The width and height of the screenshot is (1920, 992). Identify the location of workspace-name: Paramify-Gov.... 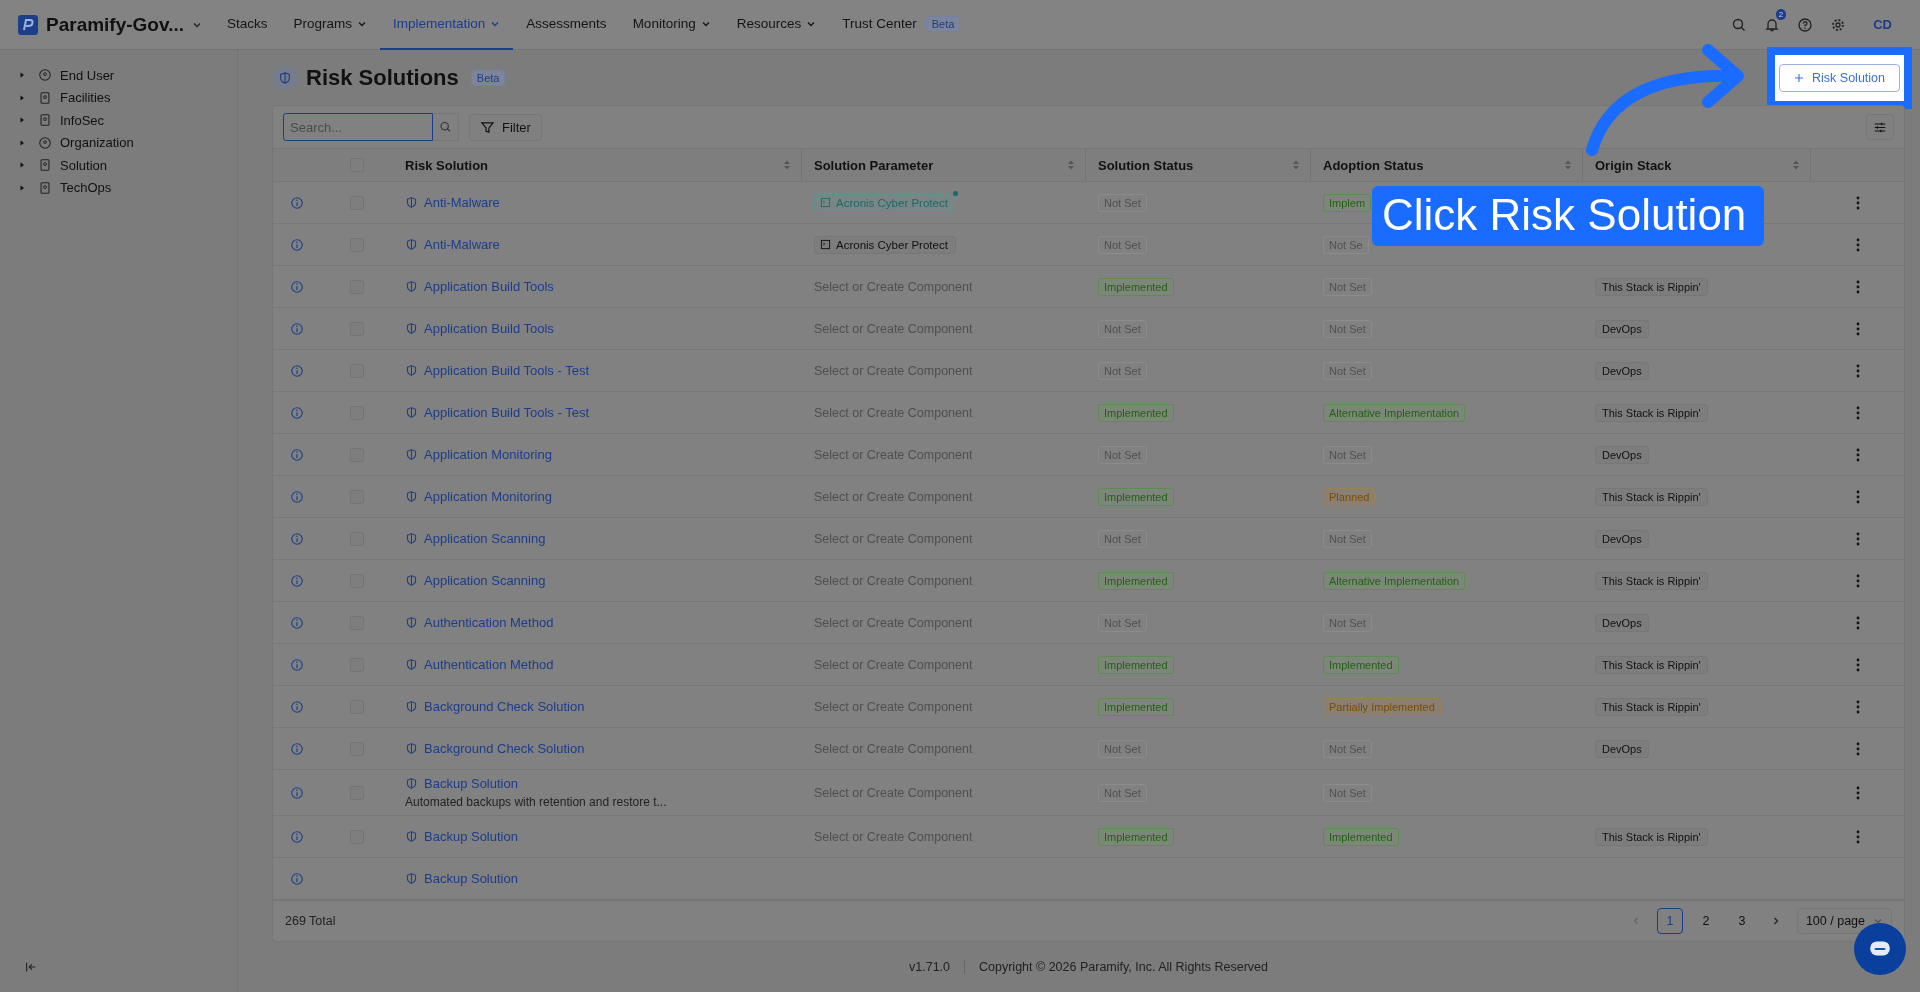
(115, 24).